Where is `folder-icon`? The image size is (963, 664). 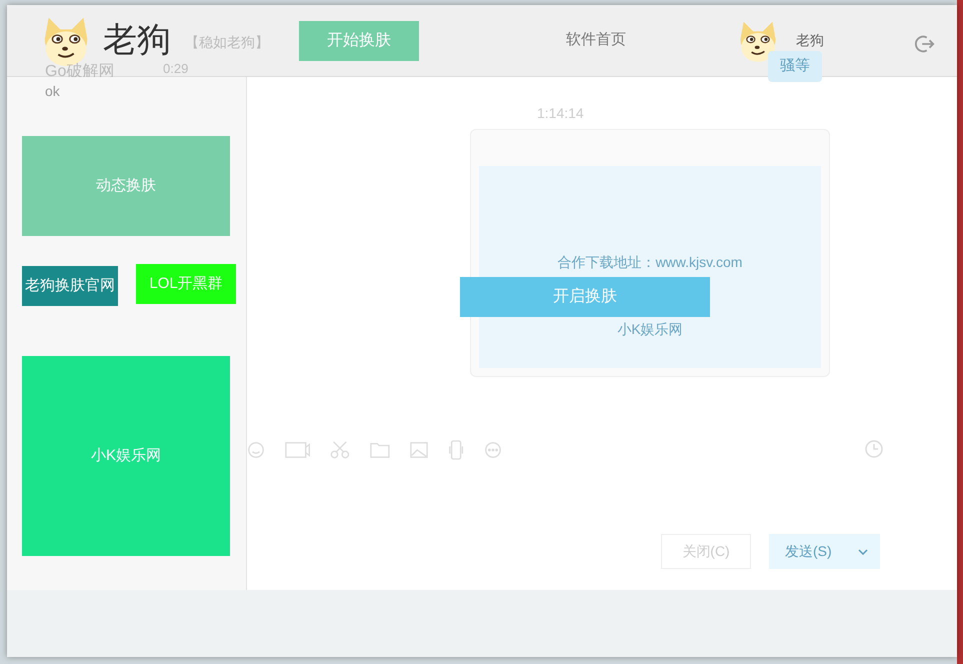 folder-icon is located at coordinates (380, 450).